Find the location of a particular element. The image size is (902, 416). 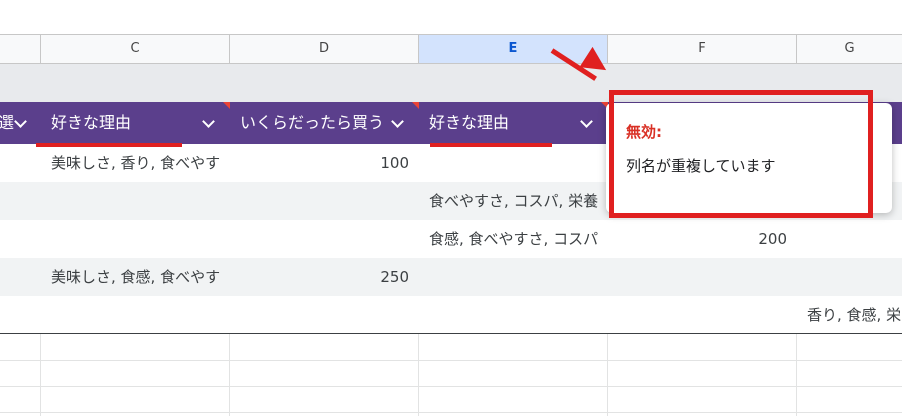

column-header-row: C D E F G is located at coordinates (451, 49).